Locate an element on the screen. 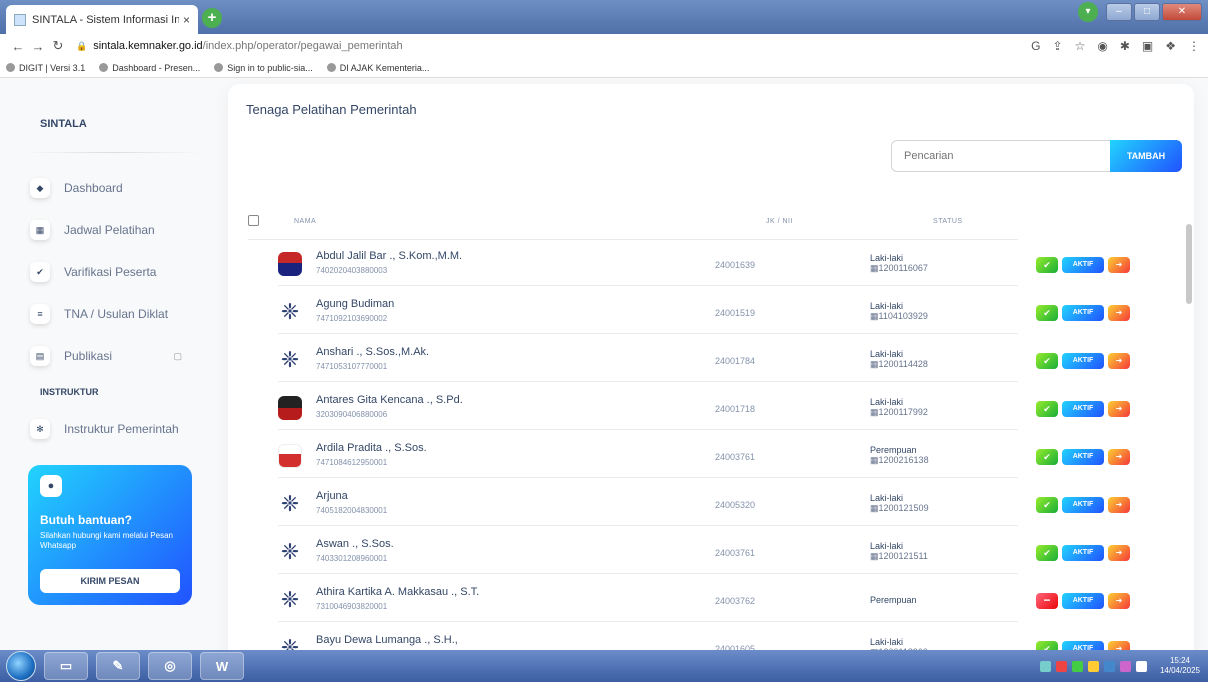  brand-name: SINTALA is located at coordinates (63, 124).